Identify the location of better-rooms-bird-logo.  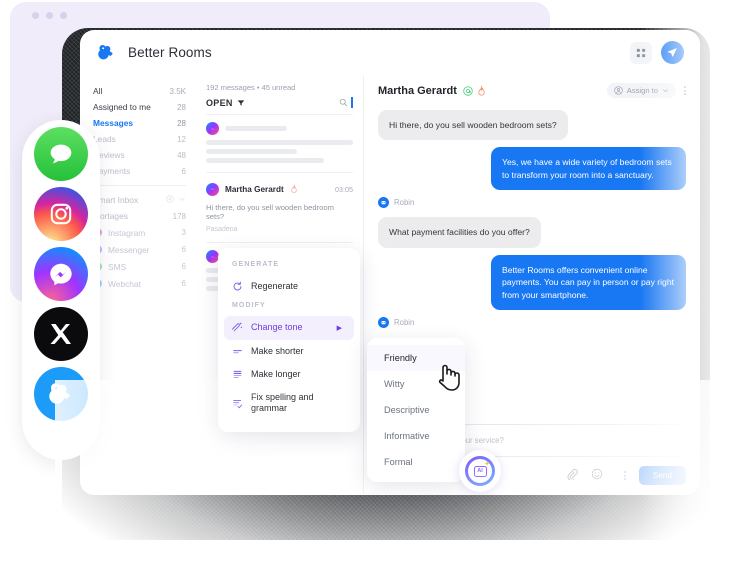
(105, 52).